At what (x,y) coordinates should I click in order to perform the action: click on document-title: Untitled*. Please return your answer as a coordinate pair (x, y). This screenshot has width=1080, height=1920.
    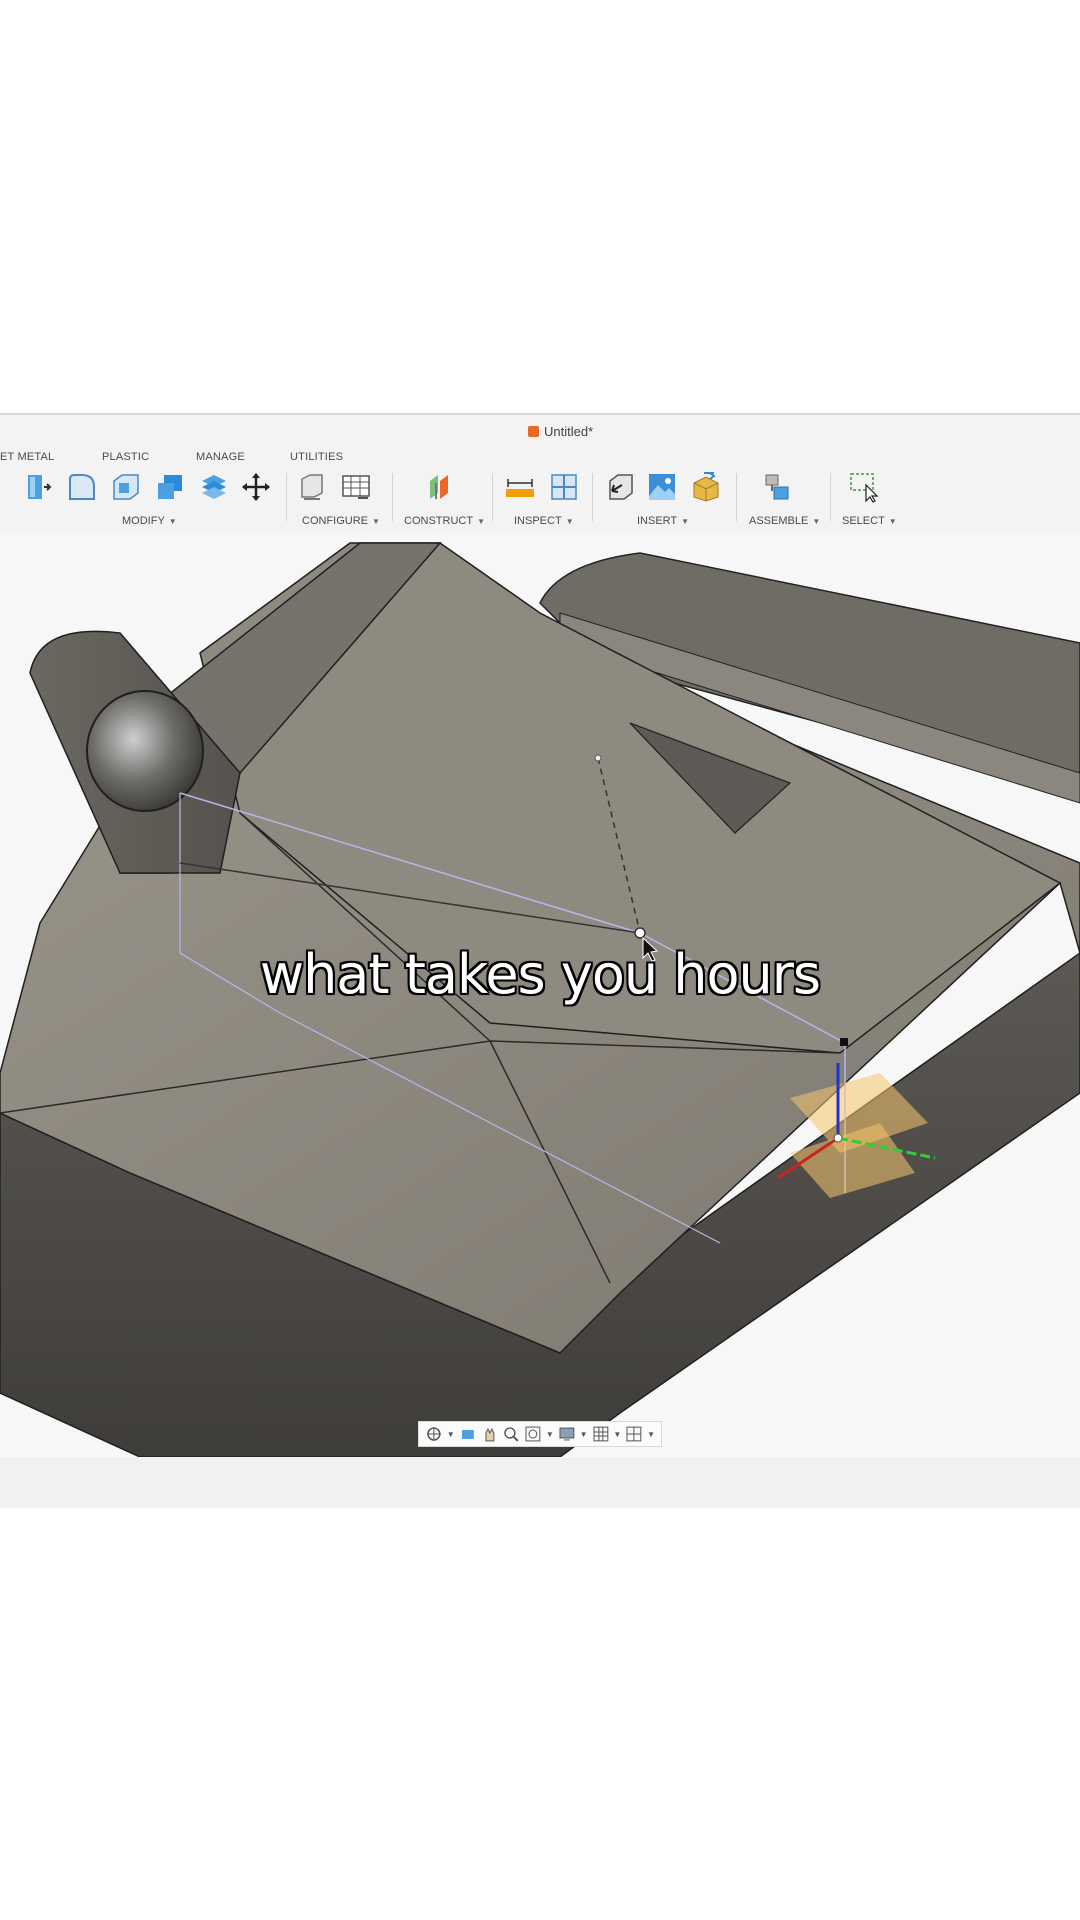
    Looking at the image, I should click on (560, 431).